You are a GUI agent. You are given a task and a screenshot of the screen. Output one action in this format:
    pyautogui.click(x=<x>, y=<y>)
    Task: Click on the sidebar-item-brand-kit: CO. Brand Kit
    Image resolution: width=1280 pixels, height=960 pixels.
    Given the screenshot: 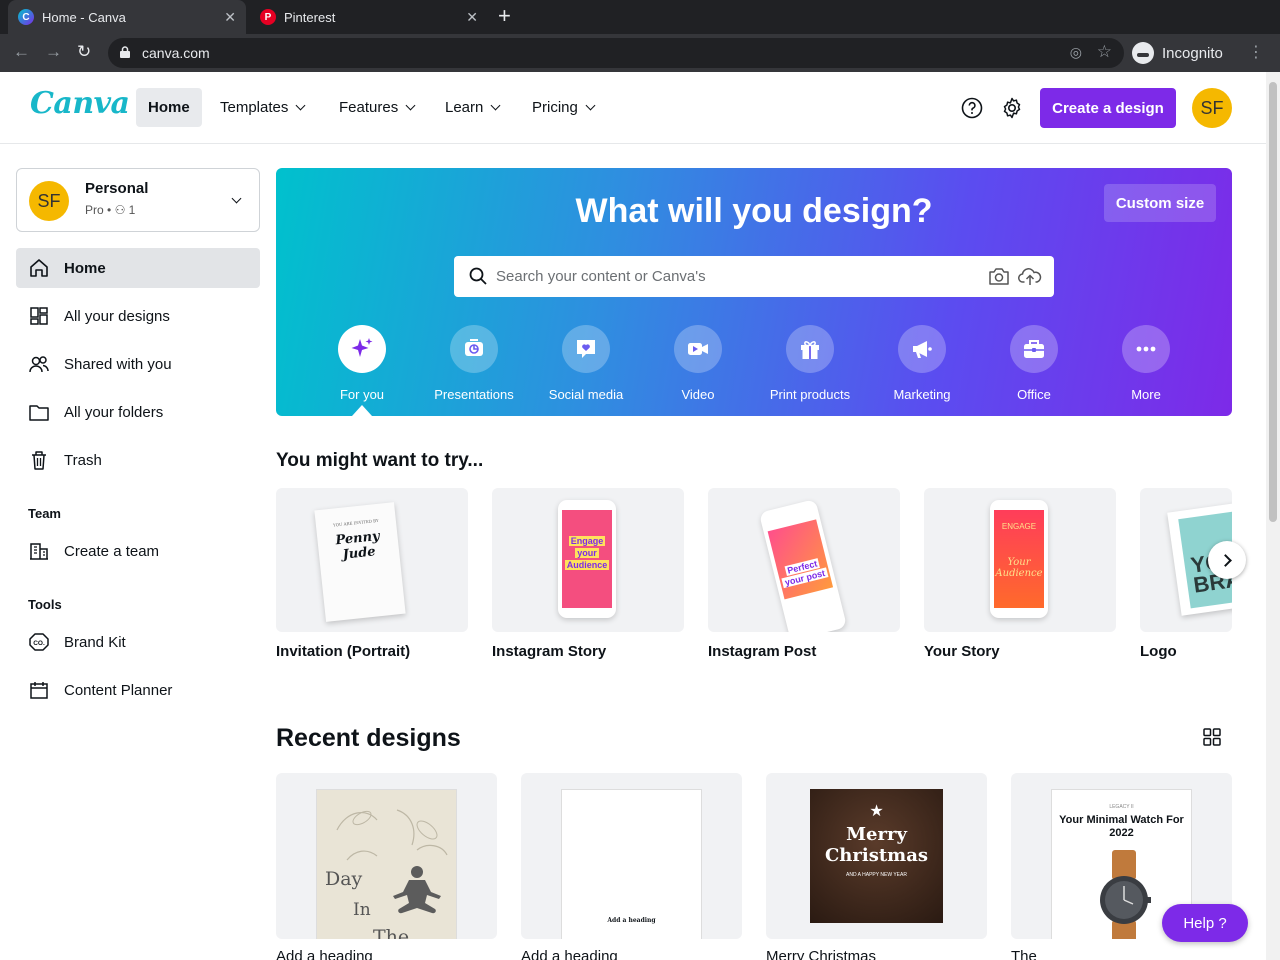 What is the action you would take?
    pyautogui.click(x=138, y=642)
    